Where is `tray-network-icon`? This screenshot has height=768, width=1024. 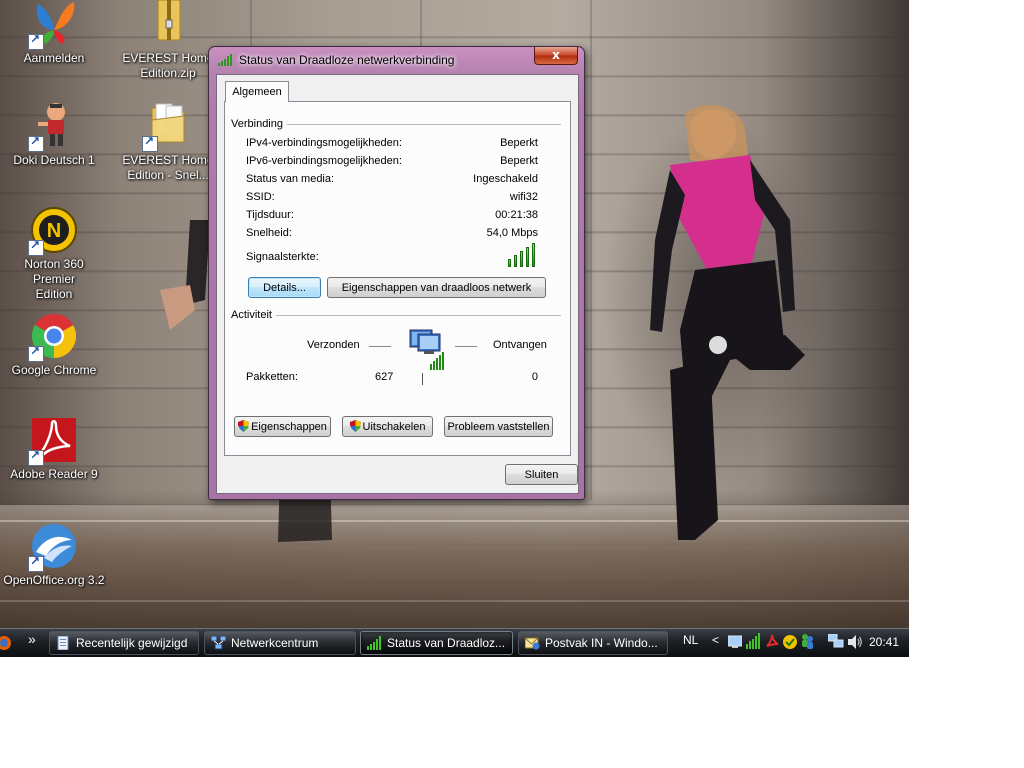 tray-network-icon is located at coordinates (836, 642).